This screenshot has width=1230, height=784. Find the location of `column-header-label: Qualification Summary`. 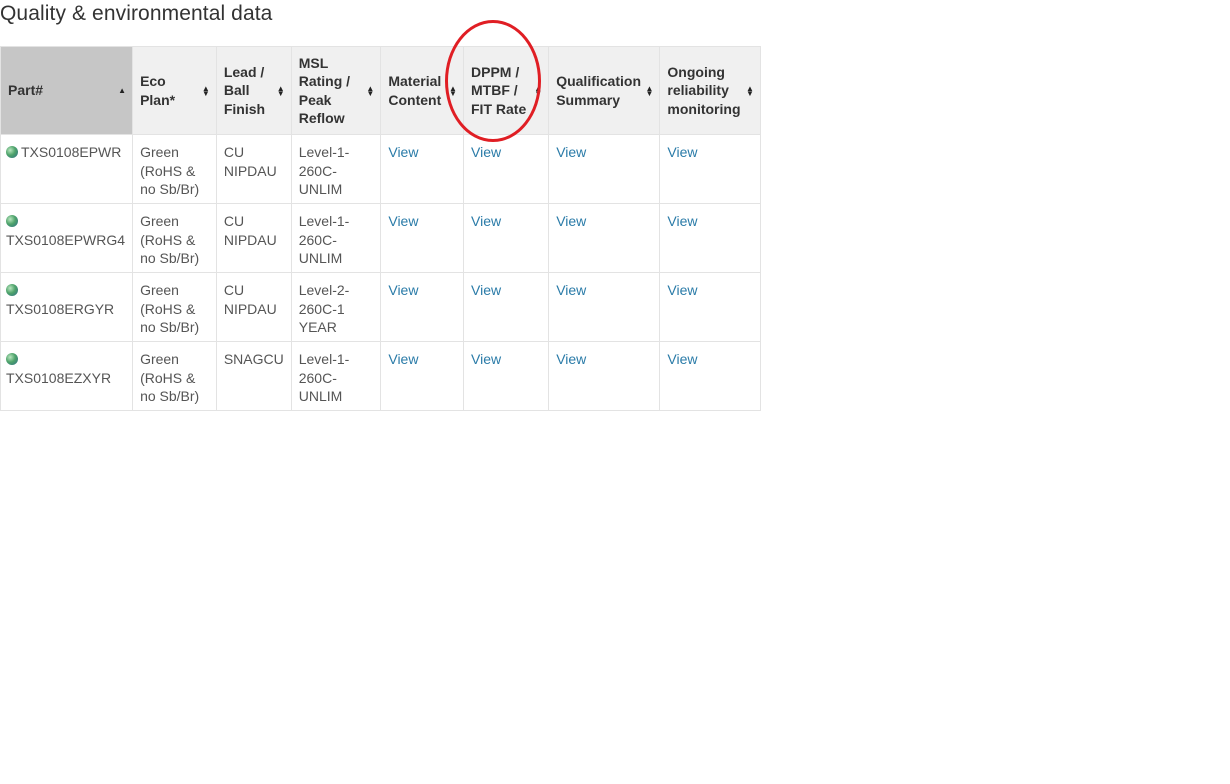

column-header-label: Qualification Summary is located at coordinates (598, 90).